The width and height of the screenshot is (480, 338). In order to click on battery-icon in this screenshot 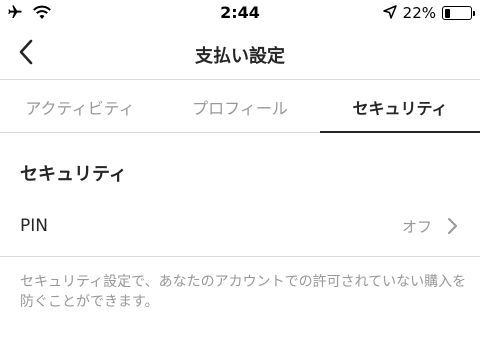, I will do `click(458, 13)`.